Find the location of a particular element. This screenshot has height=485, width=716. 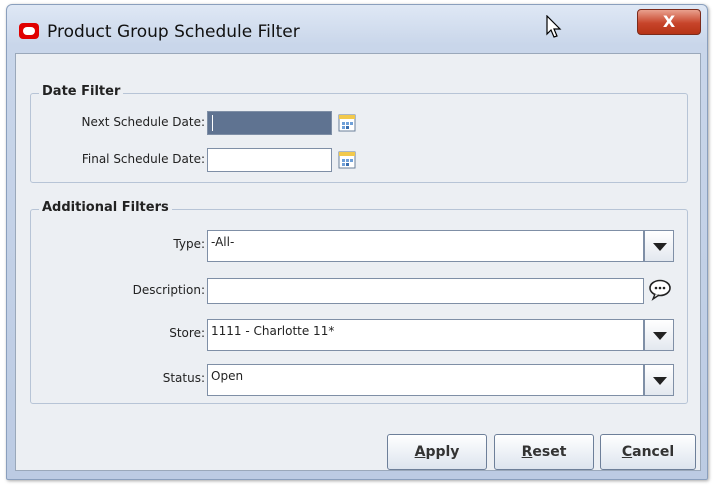

store-label: Store: is located at coordinates (187, 333).